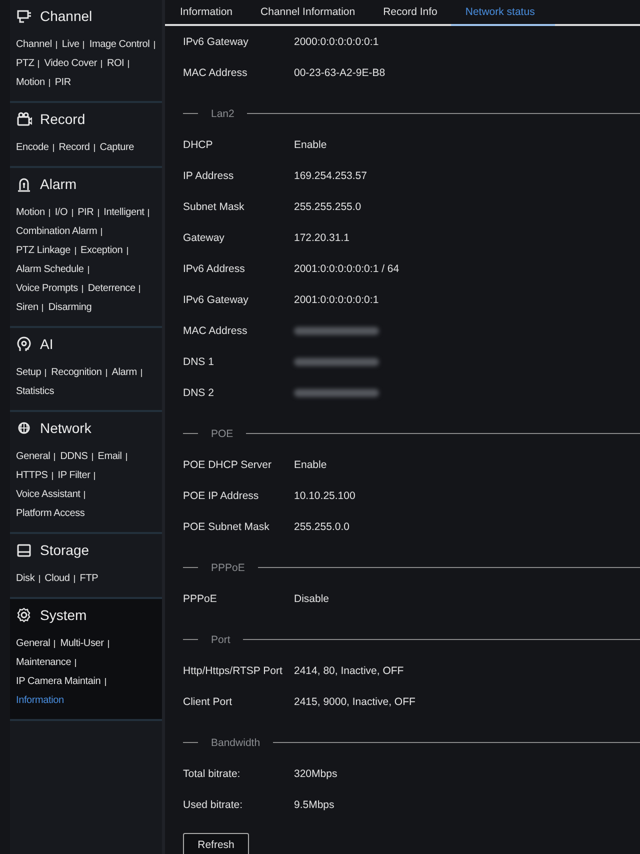  What do you see at coordinates (89, 578) in the screenshot?
I see `menu-link: FTP` at bounding box center [89, 578].